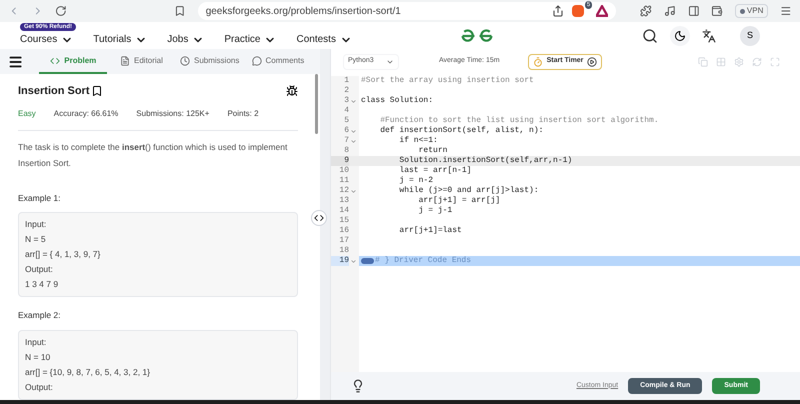 The image size is (800, 404). What do you see at coordinates (120, 39) in the screenshot?
I see `nav-menu: Tutorials` at bounding box center [120, 39].